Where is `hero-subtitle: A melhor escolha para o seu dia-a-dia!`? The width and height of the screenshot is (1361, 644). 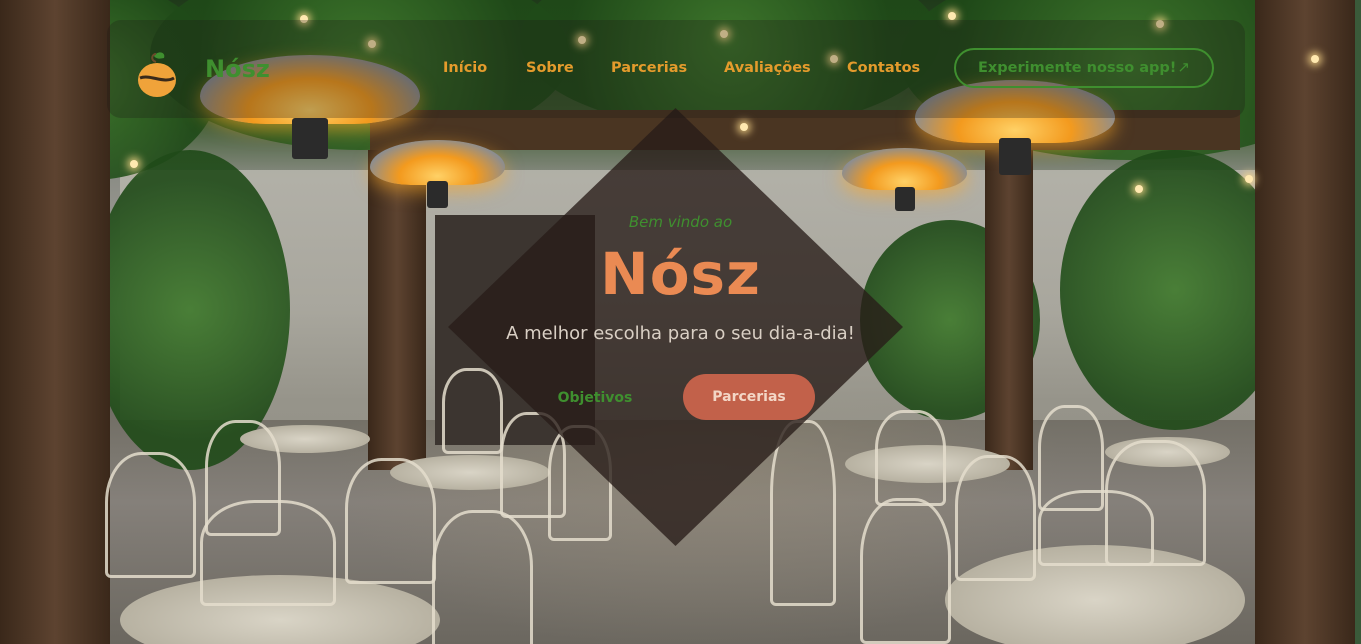
hero-subtitle: A melhor escolha para o seu dia-a-dia! is located at coordinates (680, 333).